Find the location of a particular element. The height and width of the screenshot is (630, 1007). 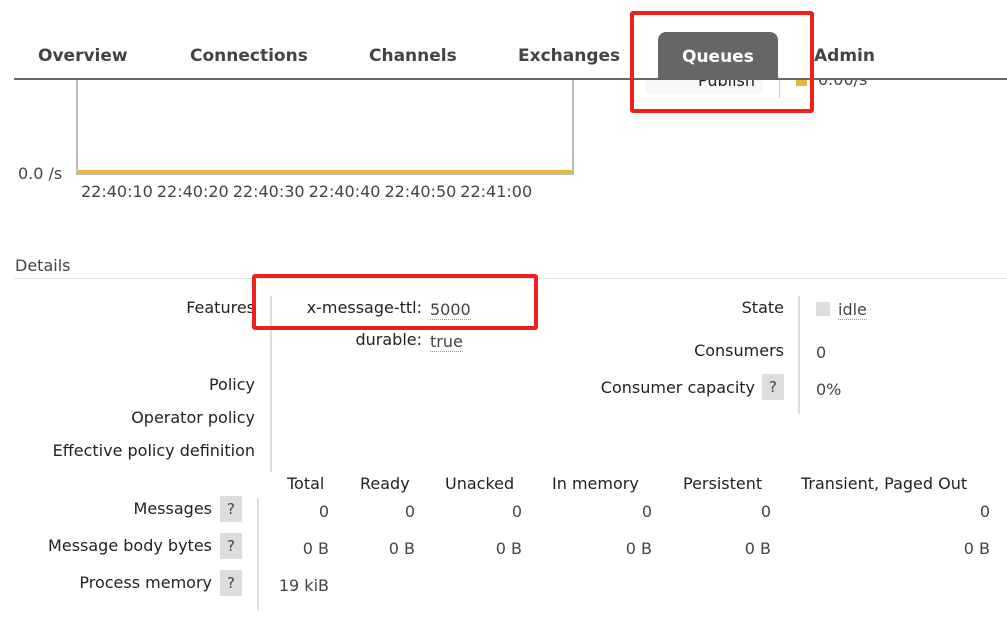

effective-policy-label: Effective policy definition is located at coordinates (153, 450).